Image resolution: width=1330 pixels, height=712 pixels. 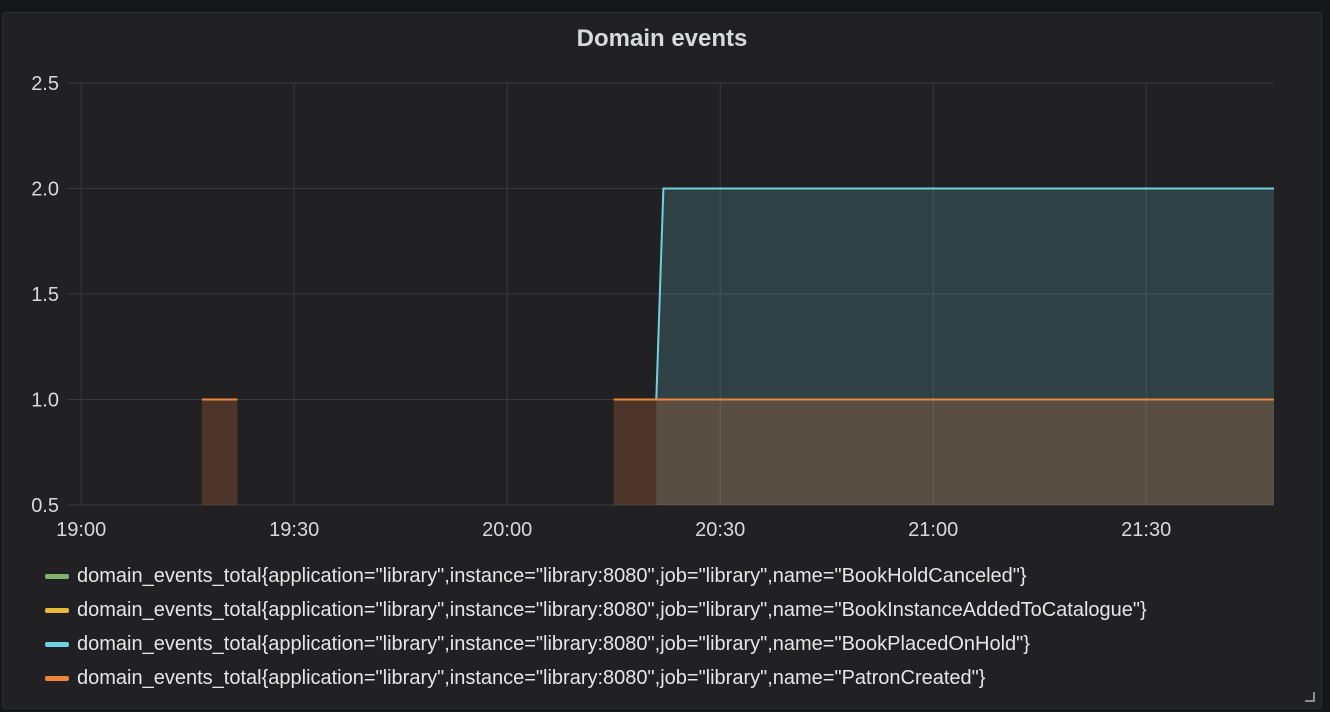 What do you see at coordinates (933, 530) in the screenshot?
I see `x-tick-label: 21:00` at bounding box center [933, 530].